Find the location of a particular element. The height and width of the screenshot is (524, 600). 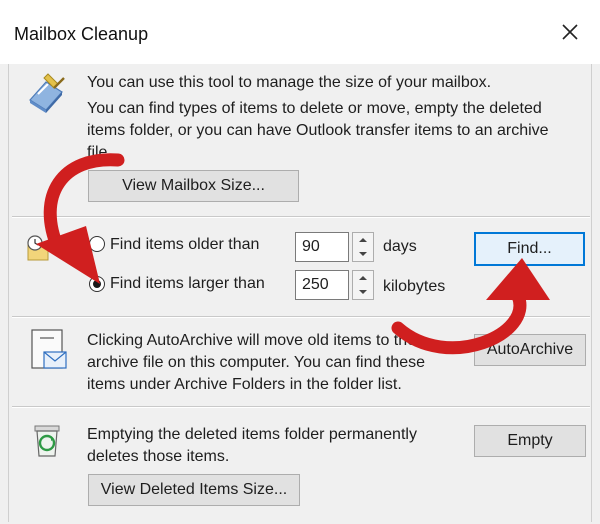

find-larger-radio is located at coordinates (97, 284).